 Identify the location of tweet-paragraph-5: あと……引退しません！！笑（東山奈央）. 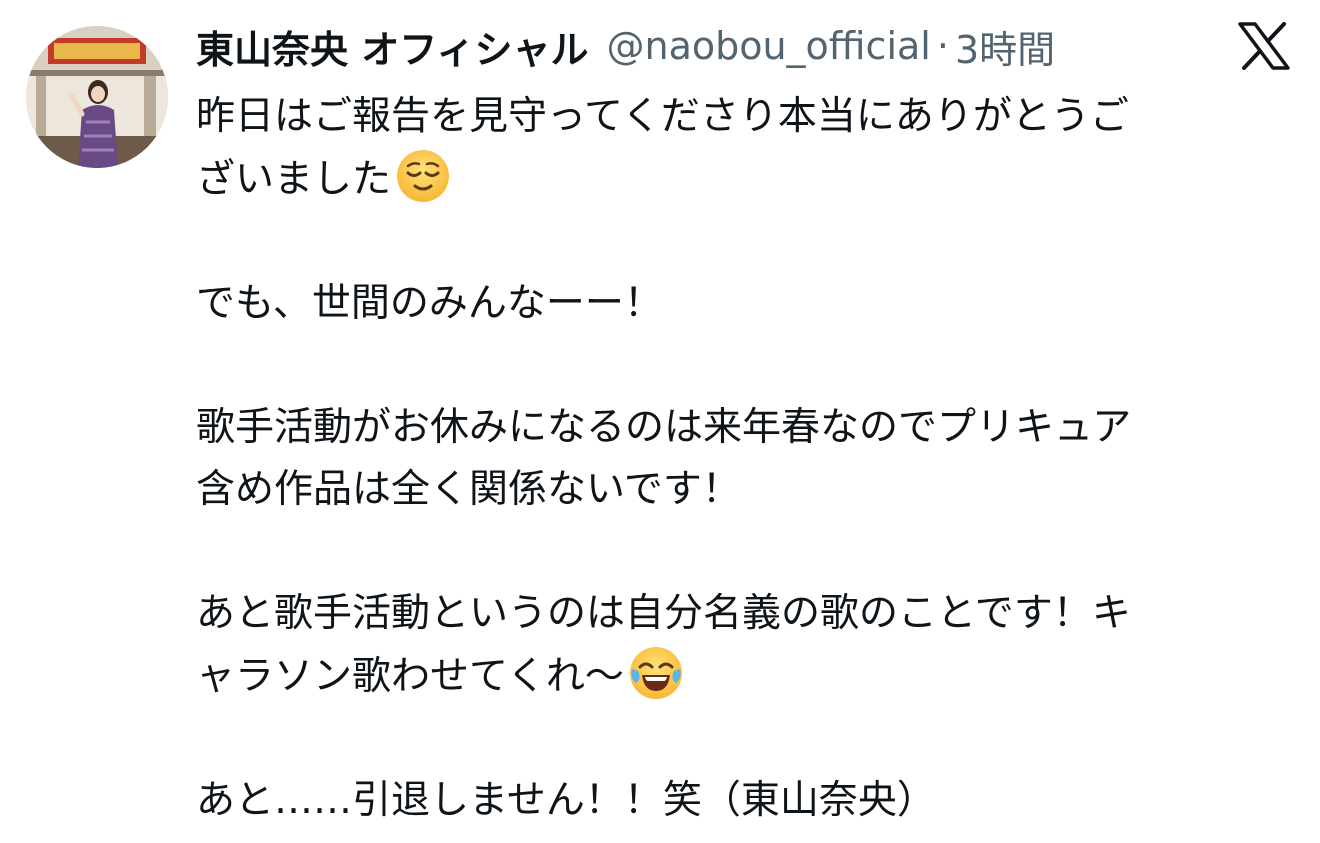
(746, 801).